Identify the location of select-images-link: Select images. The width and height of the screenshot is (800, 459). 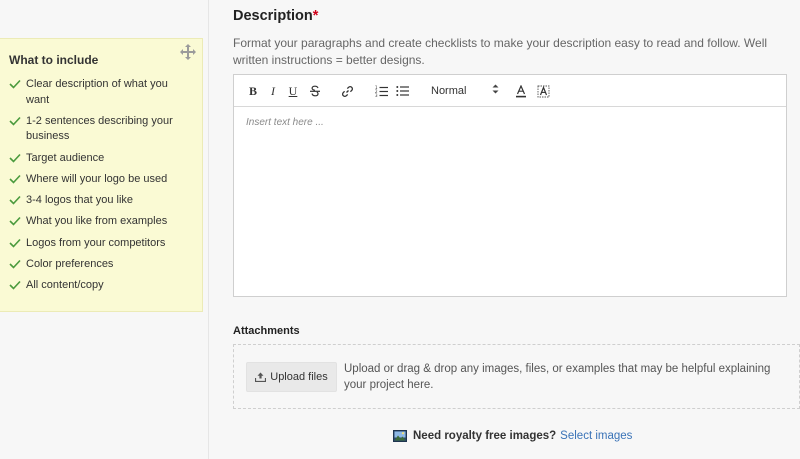
(596, 436).